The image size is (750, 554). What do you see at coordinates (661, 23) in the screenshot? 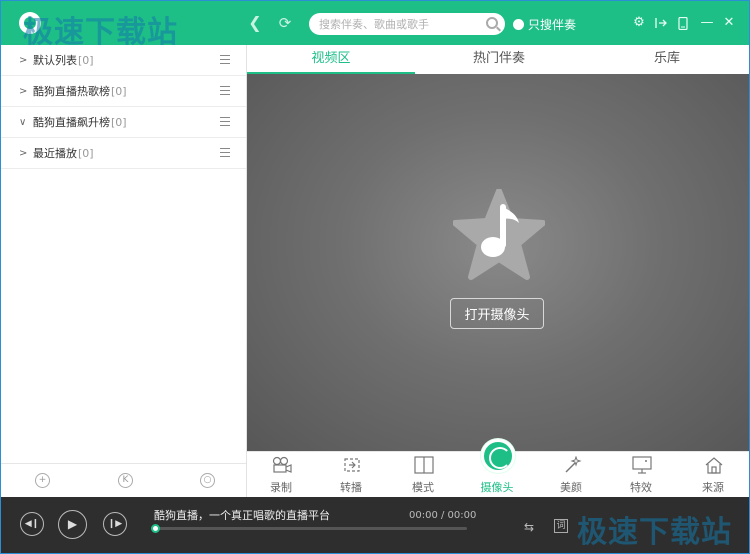
I see `login-icon` at bounding box center [661, 23].